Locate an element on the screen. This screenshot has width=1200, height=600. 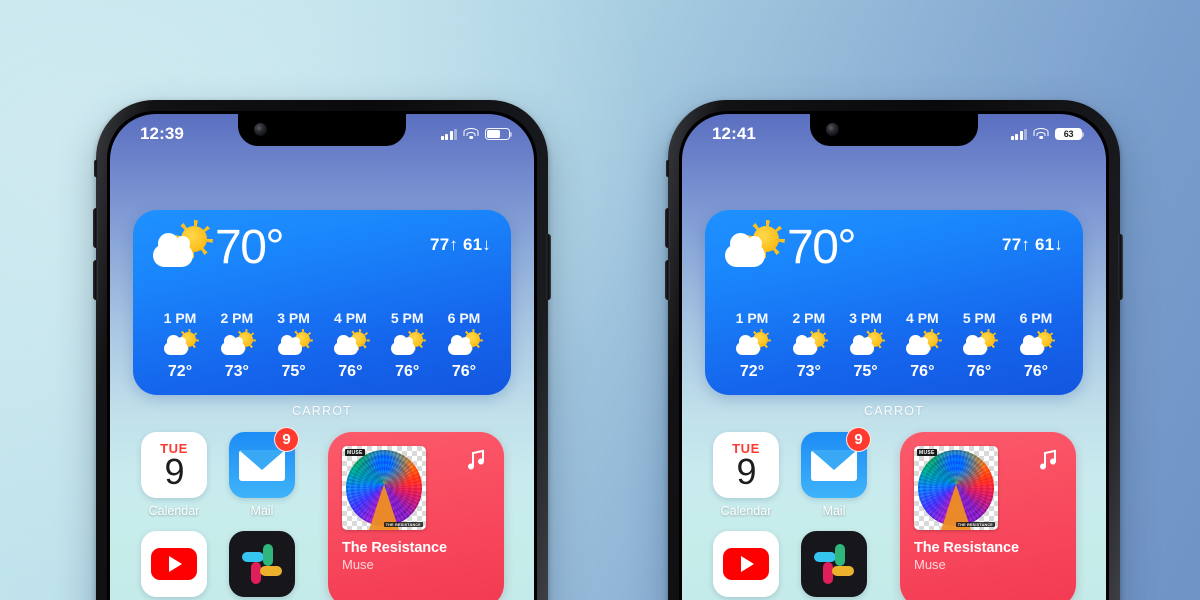
app-label-mail: Mail is located at coordinates (834, 511).